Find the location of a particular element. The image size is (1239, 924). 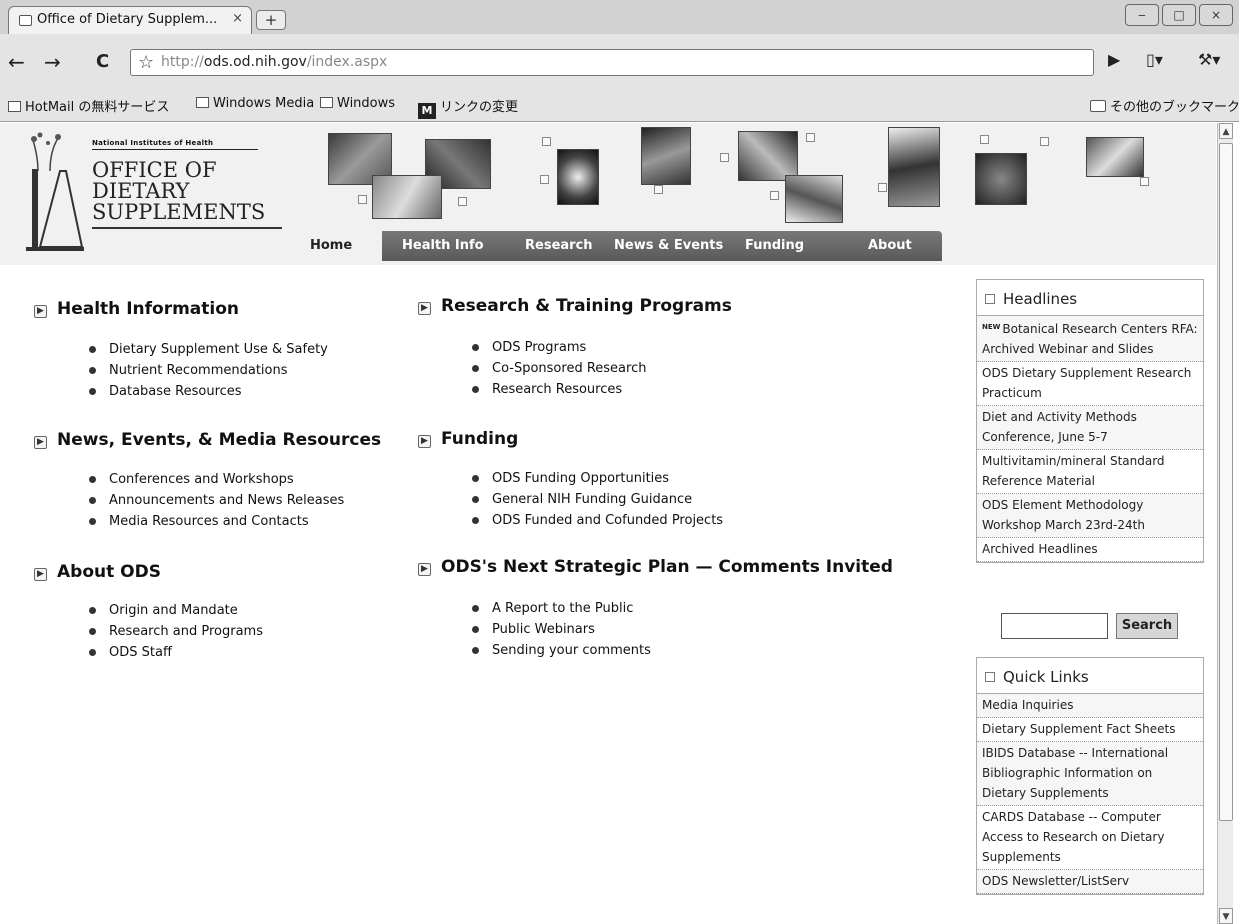

address-bar: ☆ http://ods.od.nih.gov/index.aspx is located at coordinates (612, 62).